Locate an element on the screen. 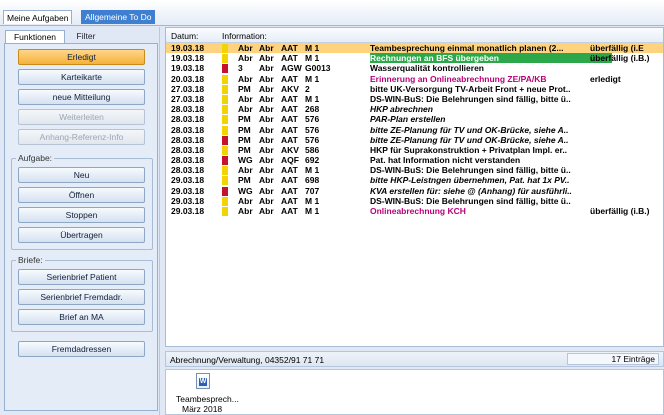 This screenshot has height=415, width=664. erledigt-button: Erledigt is located at coordinates (81, 57).